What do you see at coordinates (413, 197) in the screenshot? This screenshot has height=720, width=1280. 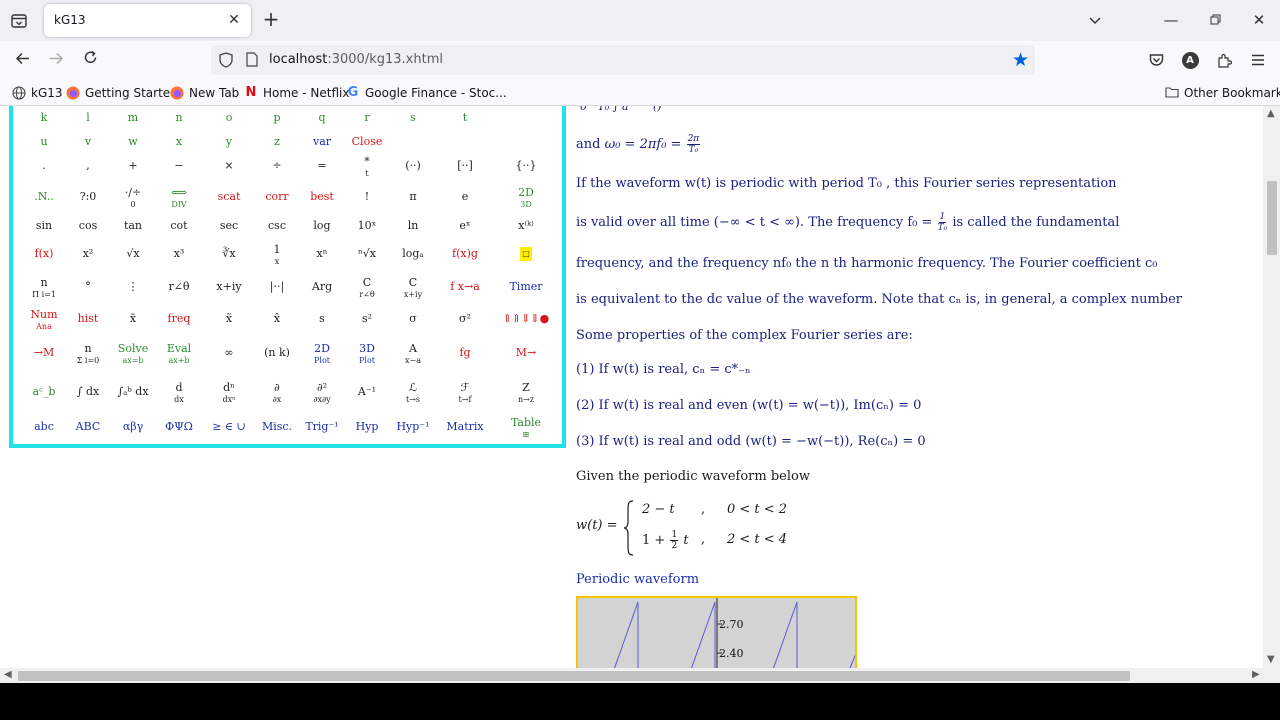 I see `palette-key: π` at bounding box center [413, 197].